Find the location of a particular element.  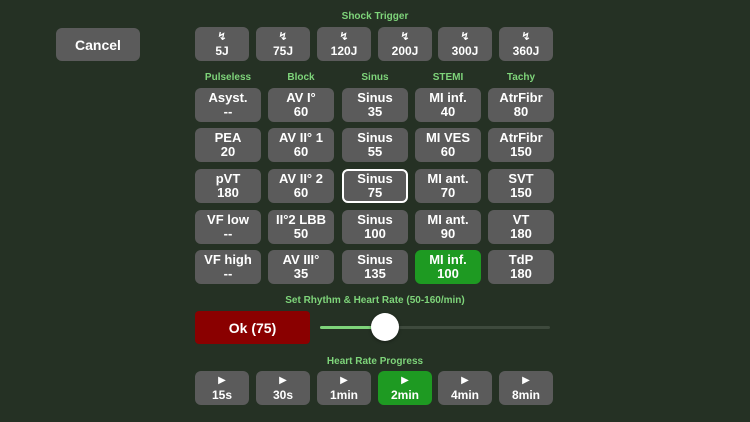

shock-energy-label: 75J is located at coordinates (283, 50).